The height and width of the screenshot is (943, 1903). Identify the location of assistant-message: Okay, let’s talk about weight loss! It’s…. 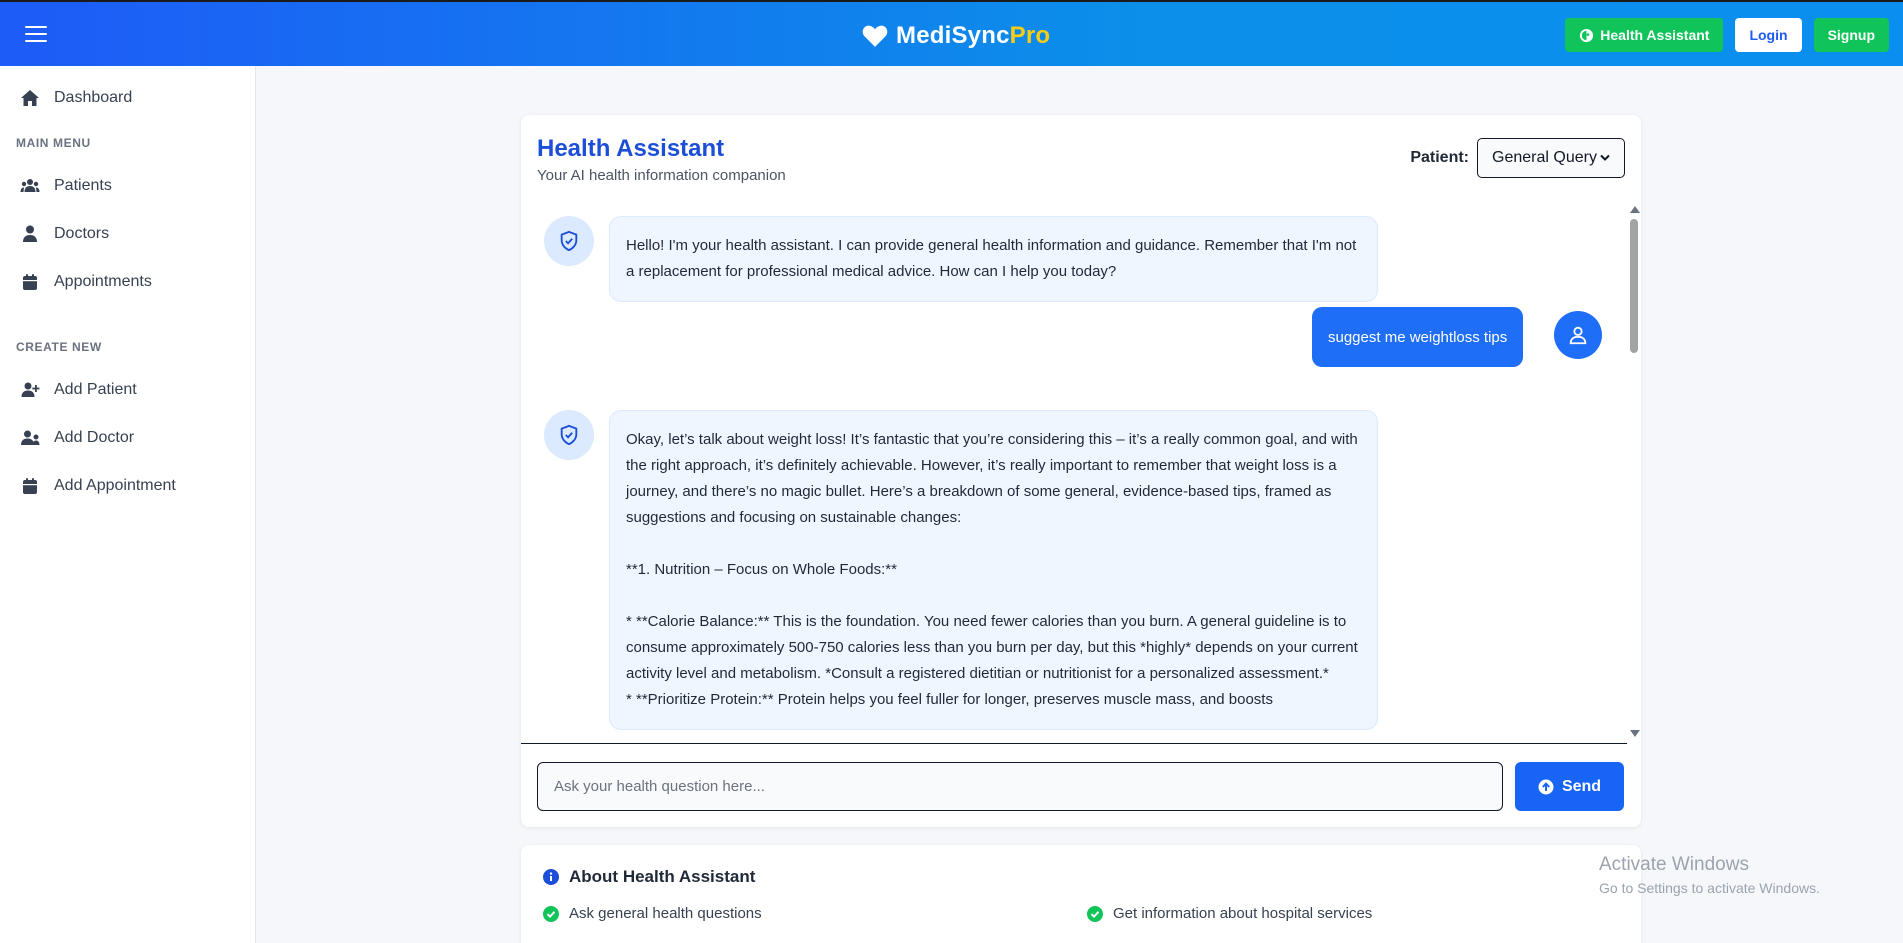
(993, 570).